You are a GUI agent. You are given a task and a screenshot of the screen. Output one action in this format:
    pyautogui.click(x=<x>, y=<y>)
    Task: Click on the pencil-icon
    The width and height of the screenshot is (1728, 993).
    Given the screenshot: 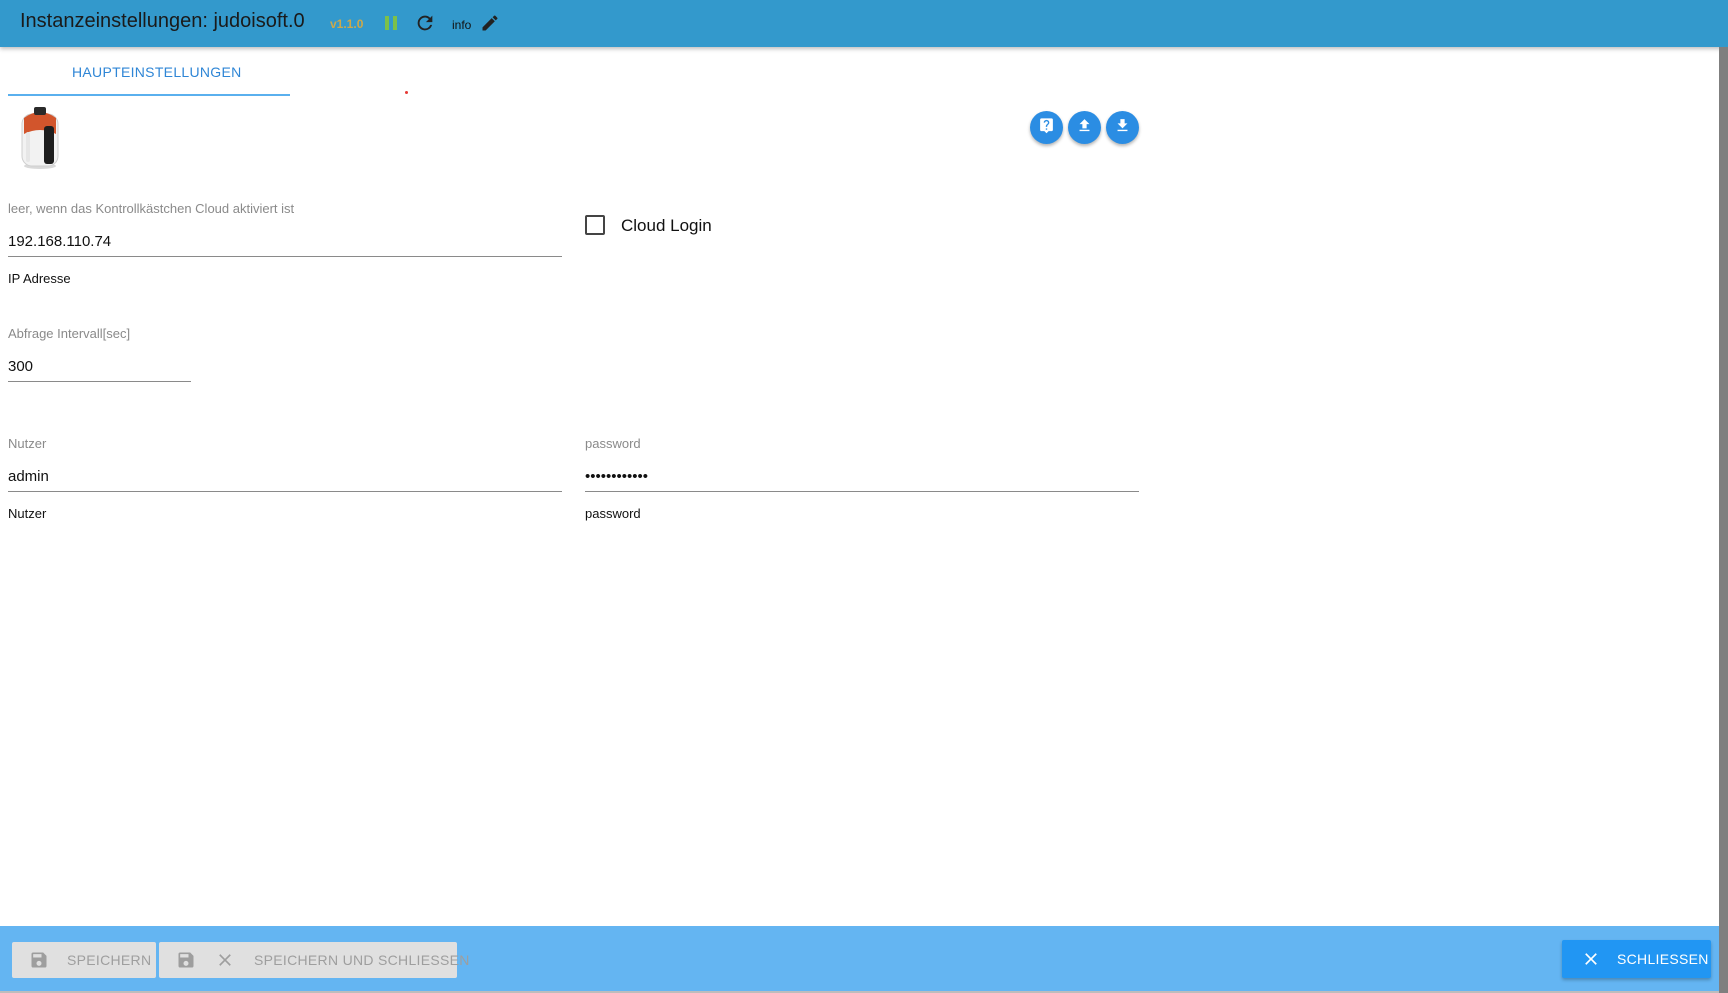 What is the action you would take?
    pyautogui.click(x=490, y=23)
    